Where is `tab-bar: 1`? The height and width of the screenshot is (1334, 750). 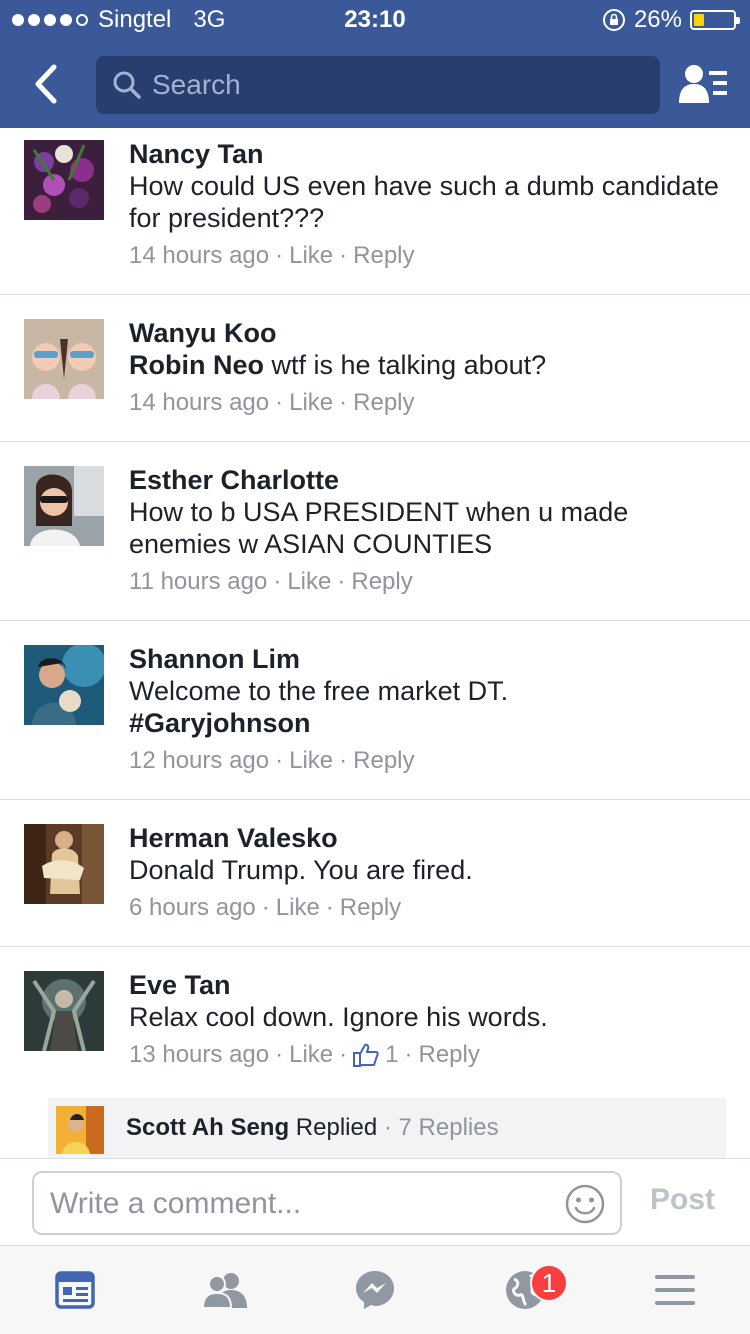 tab-bar: 1 is located at coordinates (375, 1290).